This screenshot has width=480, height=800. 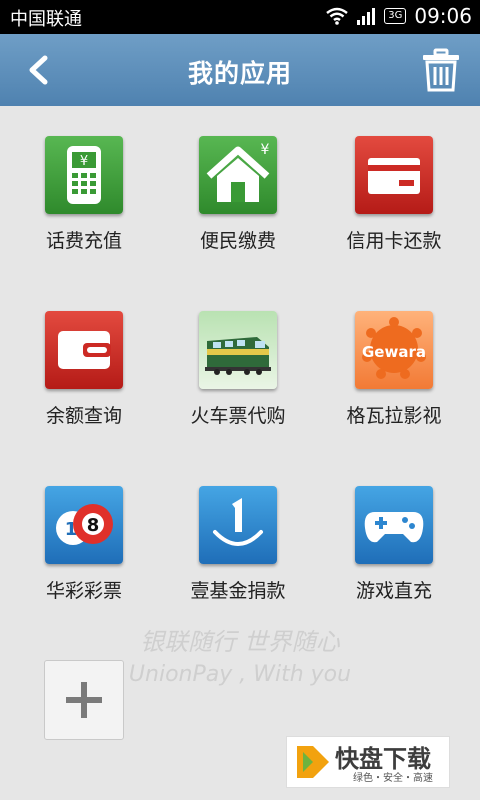 I want to click on site-watermark: 快盘下载 绿色・安全・高速, so click(x=368, y=762).